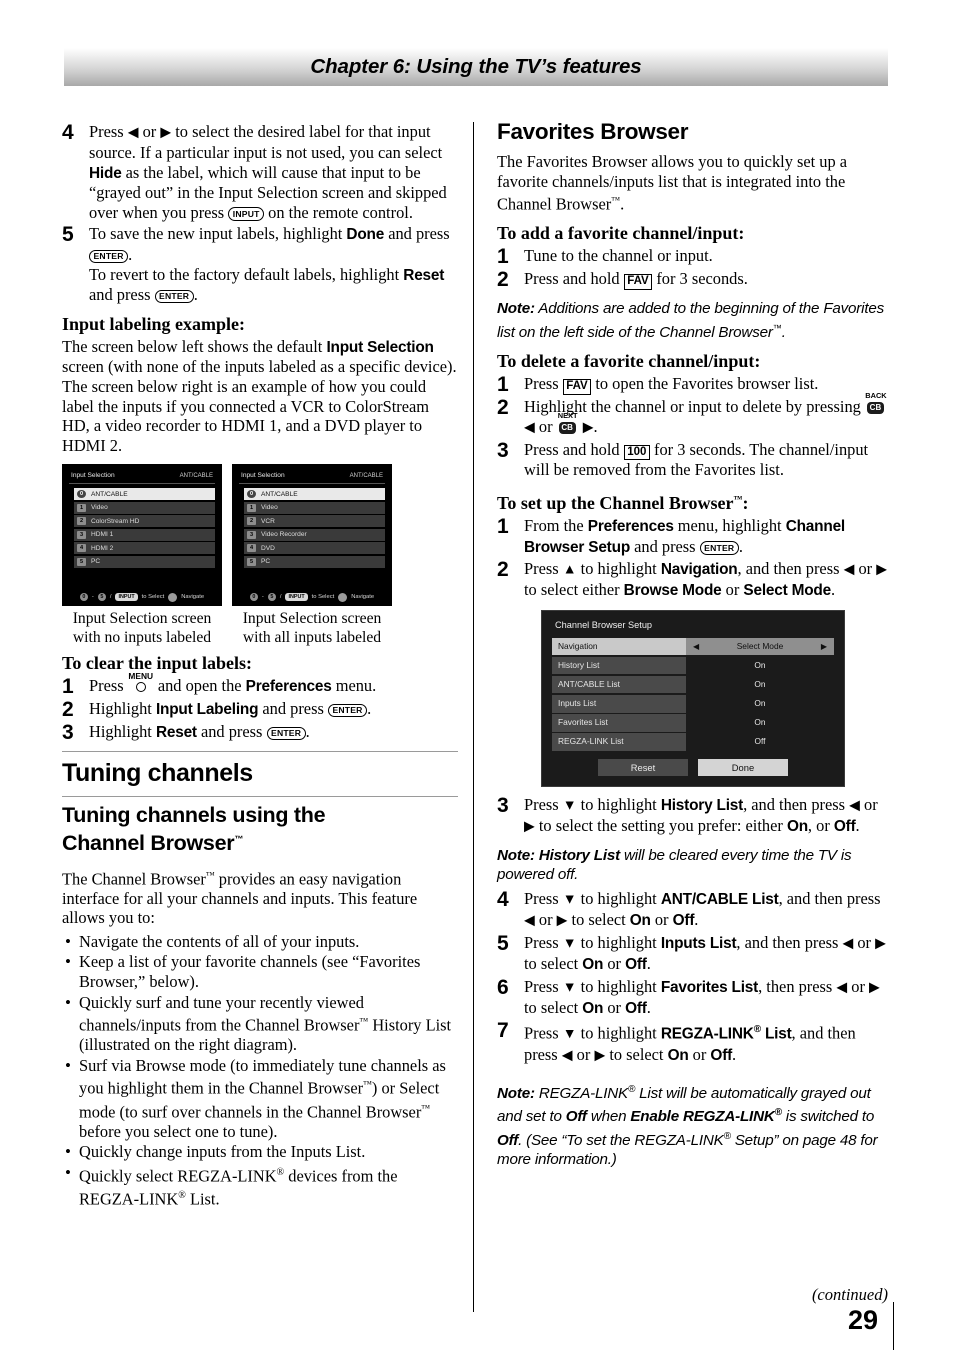 Image resolution: width=954 pixels, height=1354 pixels. I want to click on osd-list-item: 4 HDMI 2, so click(144, 548).